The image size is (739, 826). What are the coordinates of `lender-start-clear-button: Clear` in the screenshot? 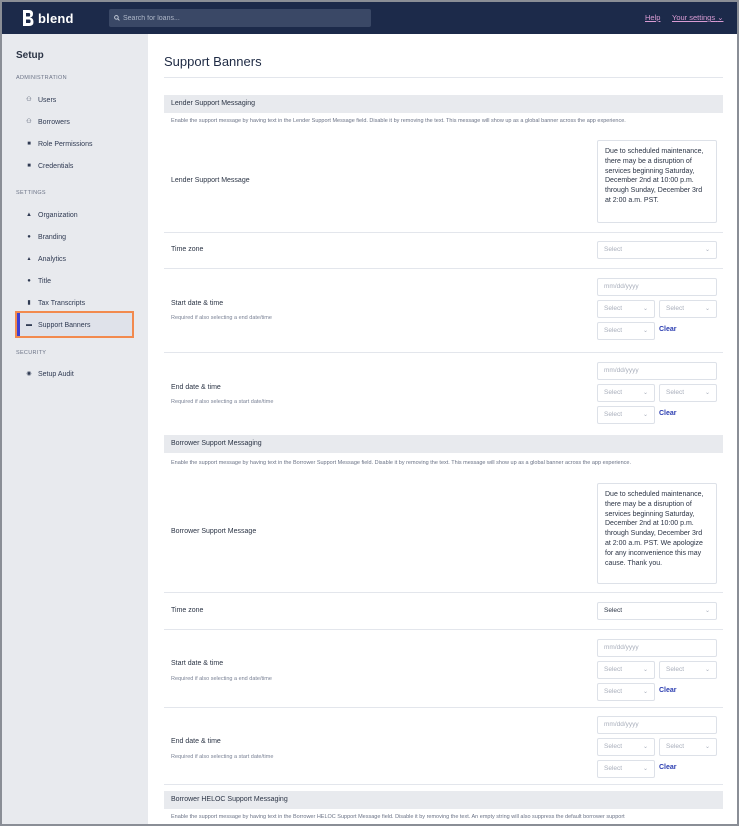 It's located at (668, 329).